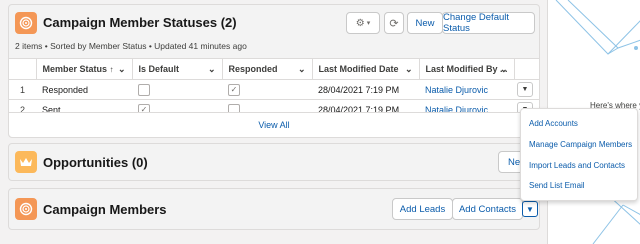  Describe the element at coordinates (525, 89) in the screenshot. I see `row-actions-button: ▼` at that location.